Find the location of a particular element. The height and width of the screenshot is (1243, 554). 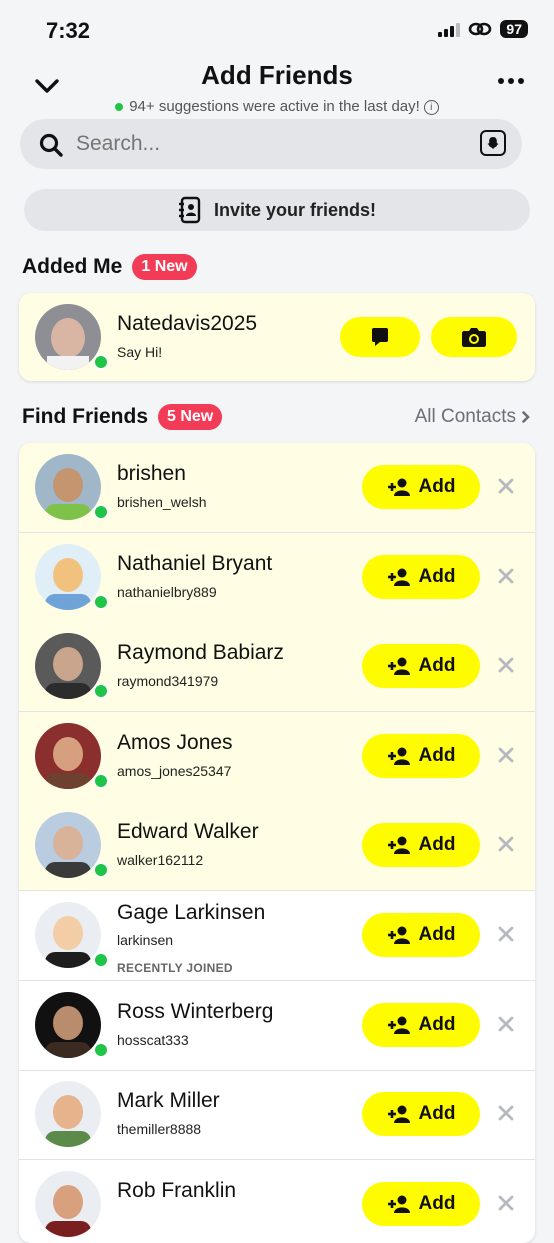

added-me-card: Natedavis2025 Say Hi! is located at coordinates (277, 337).